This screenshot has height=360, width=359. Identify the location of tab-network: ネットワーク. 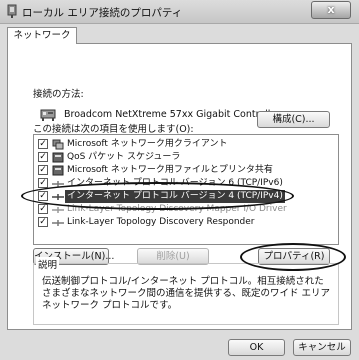
(42, 35).